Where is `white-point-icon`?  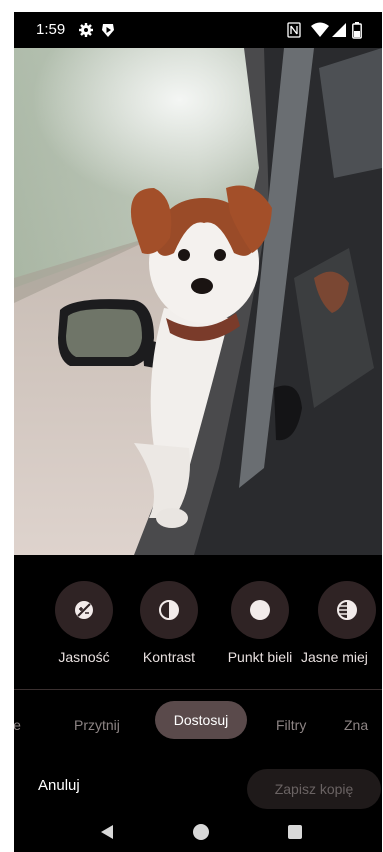
white-point-icon is located at coordinates (260, 610).